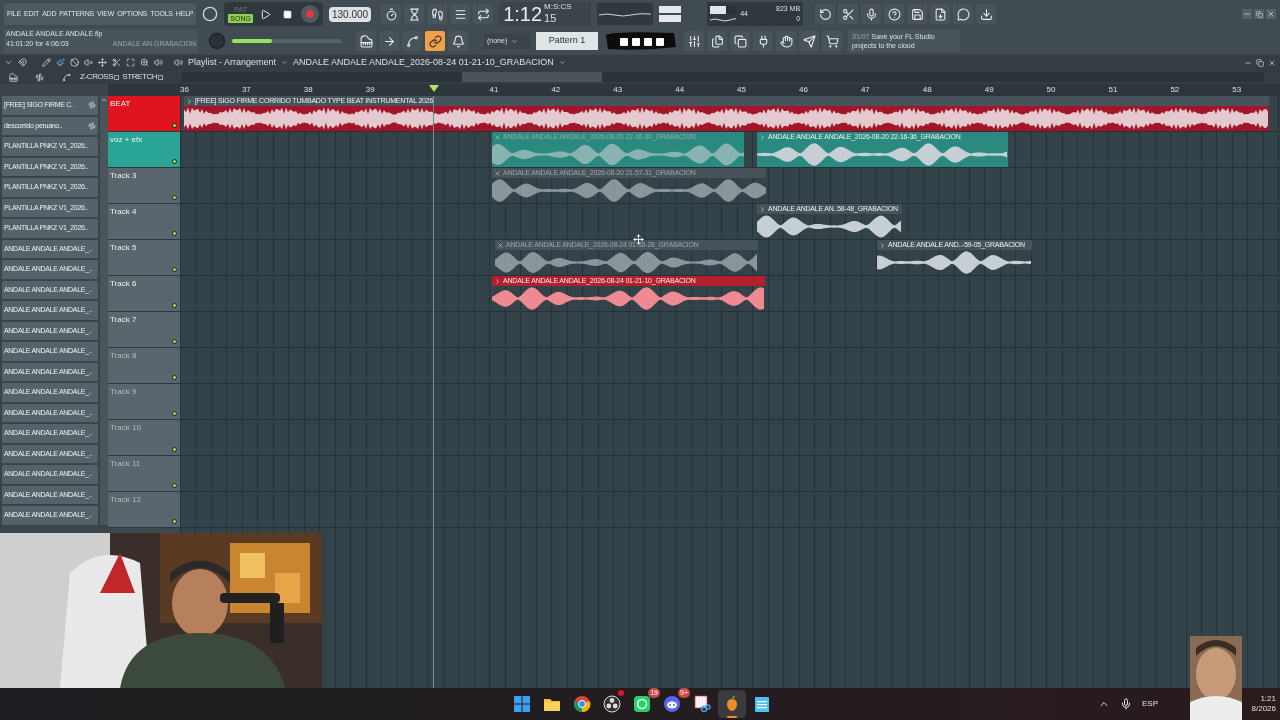  Describe the element at coordinates (144, 222) in the screenshot. I see `track-header: Track 4` at that location.